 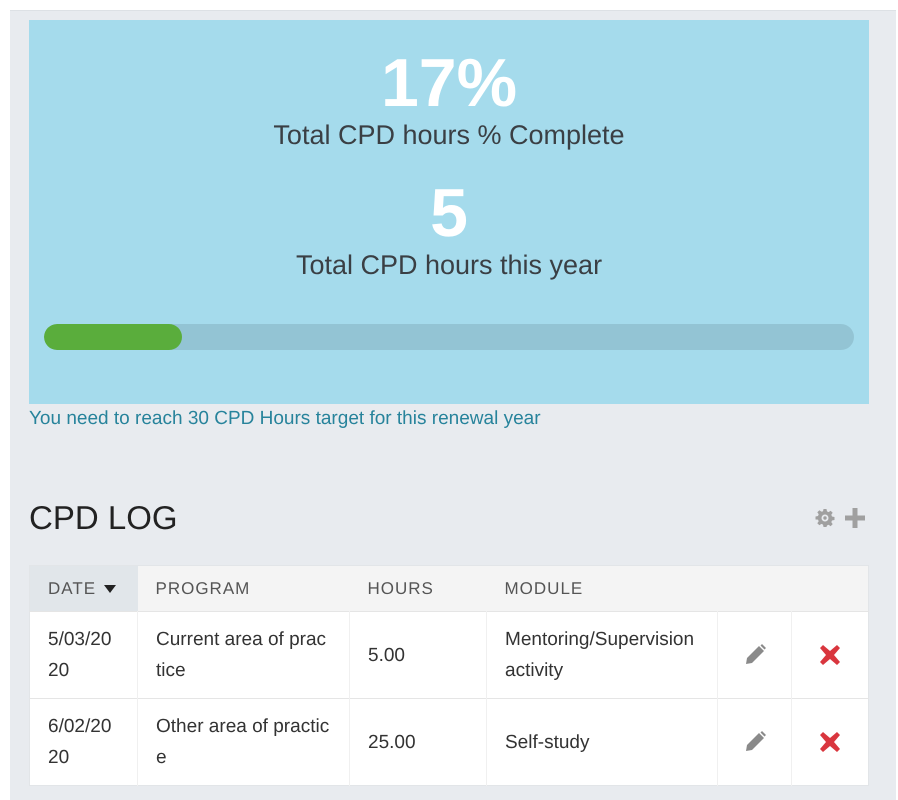 I want to click on table-cell: 5.00, so click(x=418, y=655).